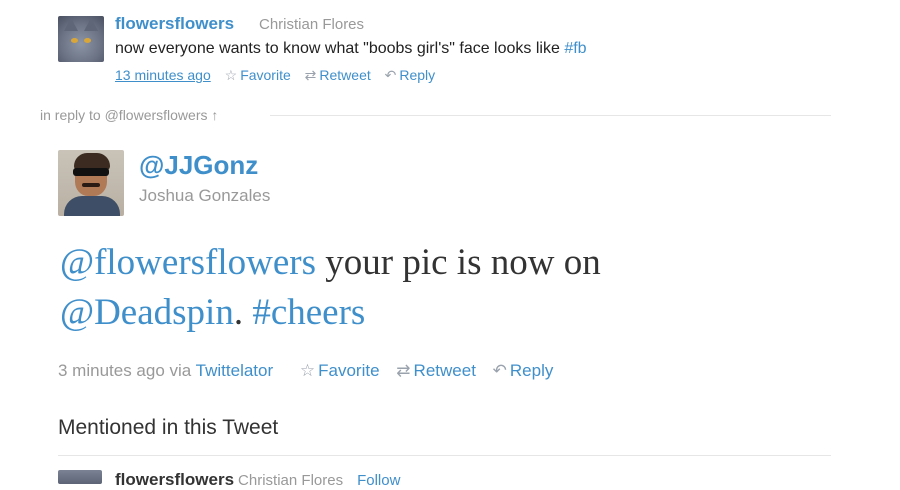 The image size is (900, 490). I want to click on flowersflowers-avatar, so click(81, 39).